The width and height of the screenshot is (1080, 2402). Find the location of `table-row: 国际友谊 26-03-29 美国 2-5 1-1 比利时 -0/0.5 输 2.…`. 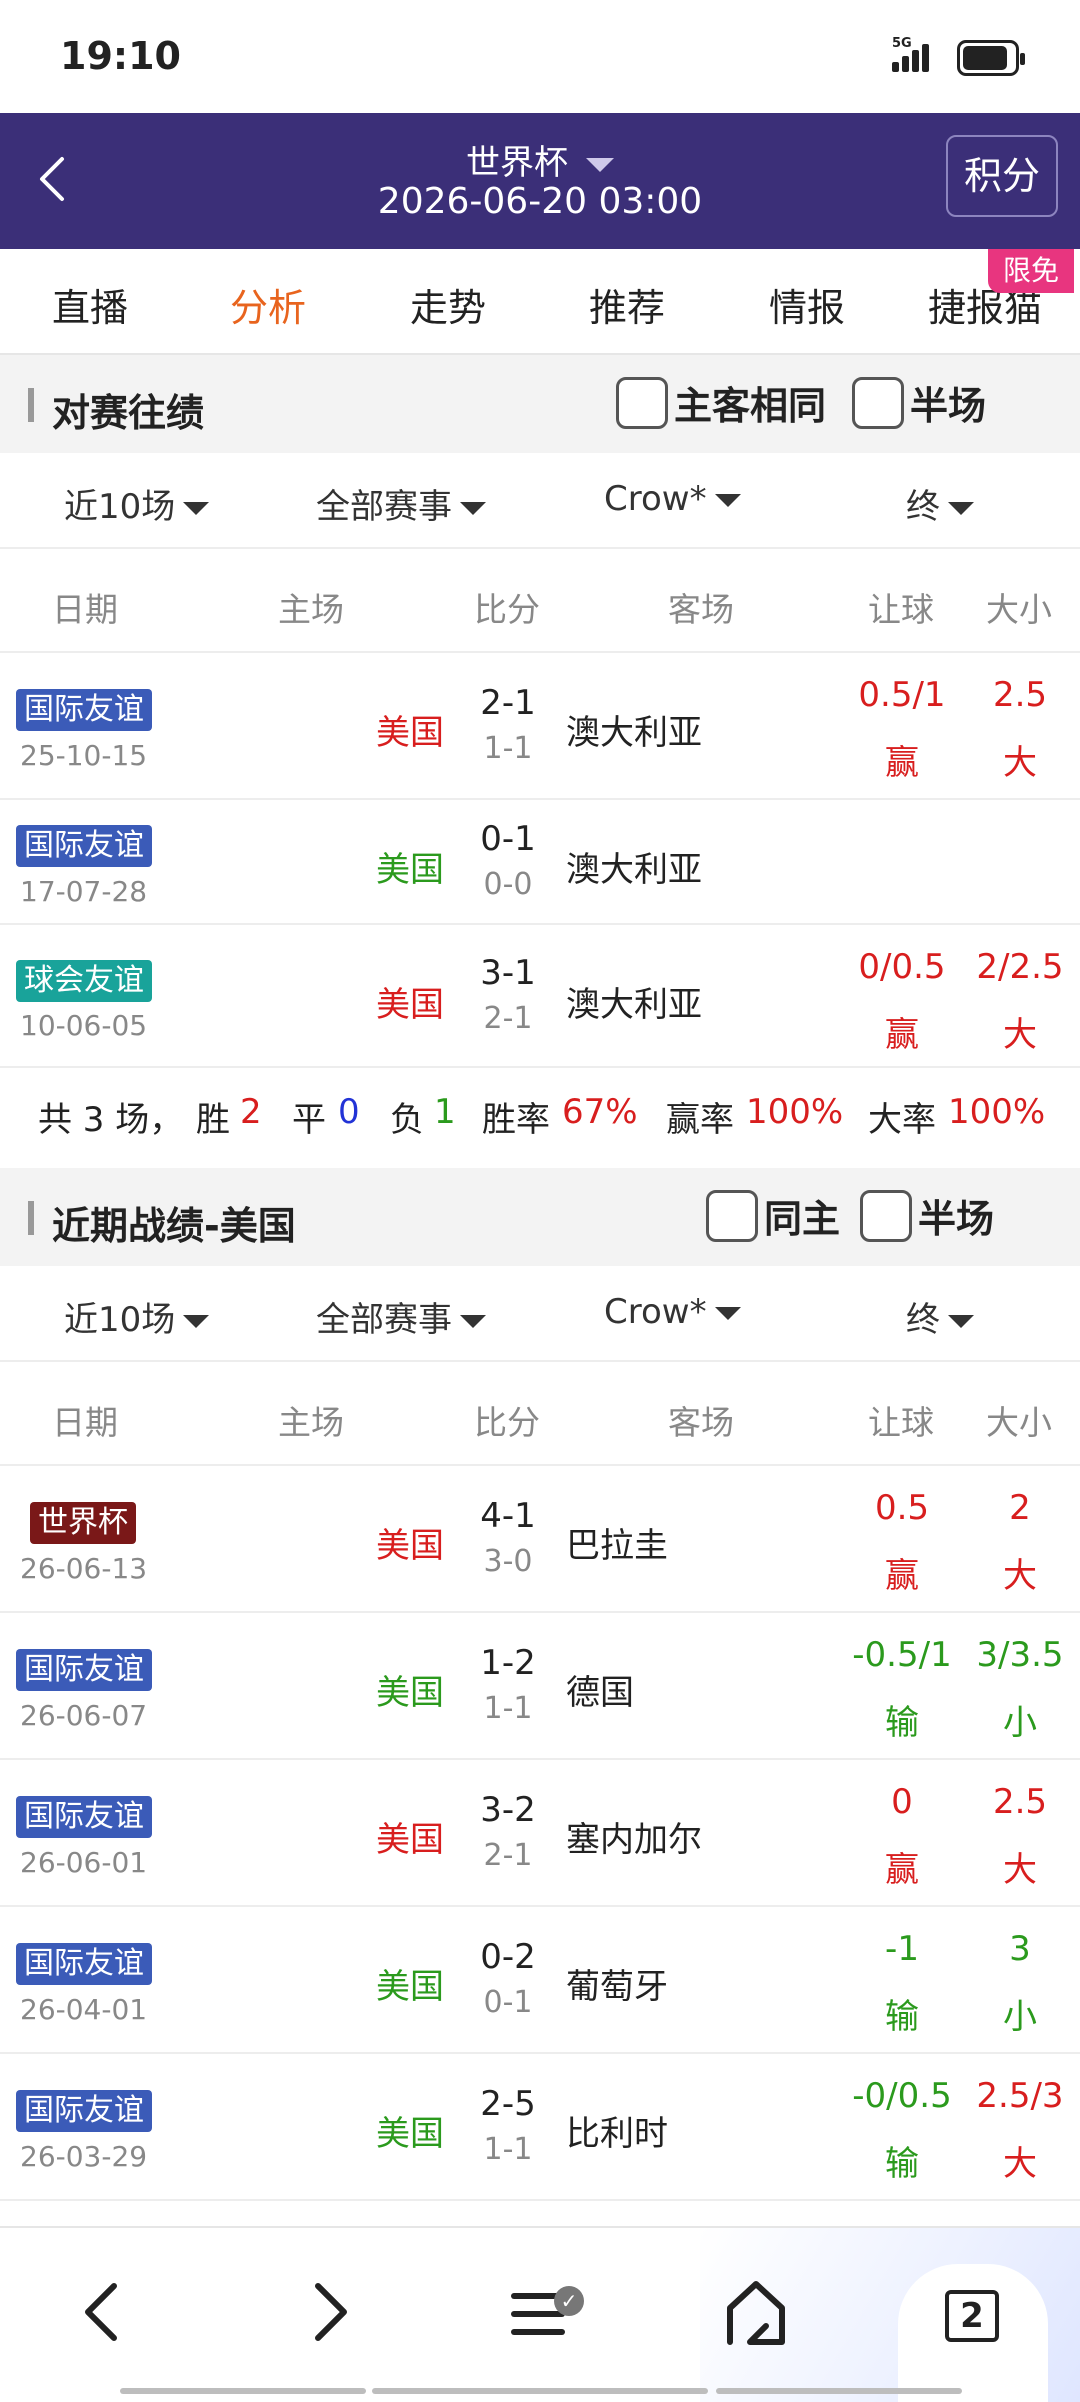

table-row: 国际友谊 26-03-29 美国 2-5 1-1 比利时 -0/0.5 输 2.… is located at coordinates (540, 2127).